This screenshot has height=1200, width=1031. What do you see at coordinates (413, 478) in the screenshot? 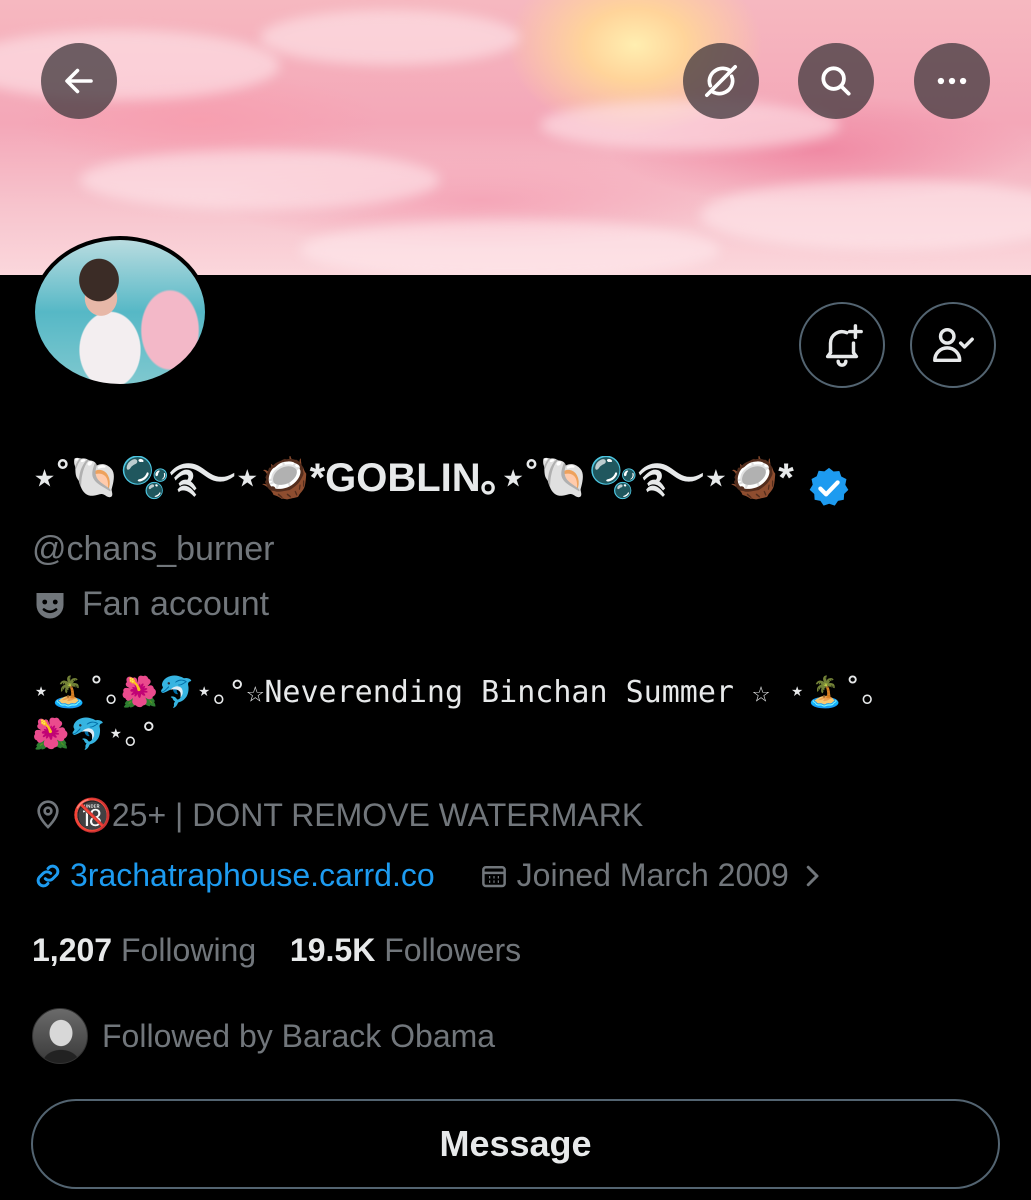
I see `display-name-text: ⋆˚🐚🫧࿐⋆🥥*GOBLIN｡⋆˚🐚🫧࿐⋆🥥*` at bounding box center [413, 478].